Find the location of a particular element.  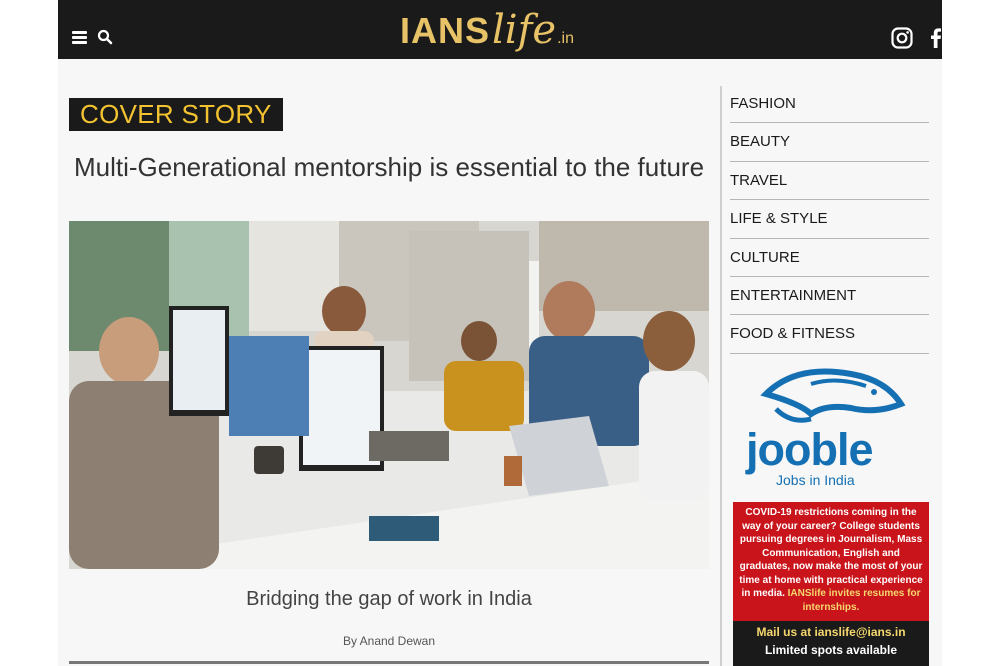

search-icon is located at coordinates (105, 37).